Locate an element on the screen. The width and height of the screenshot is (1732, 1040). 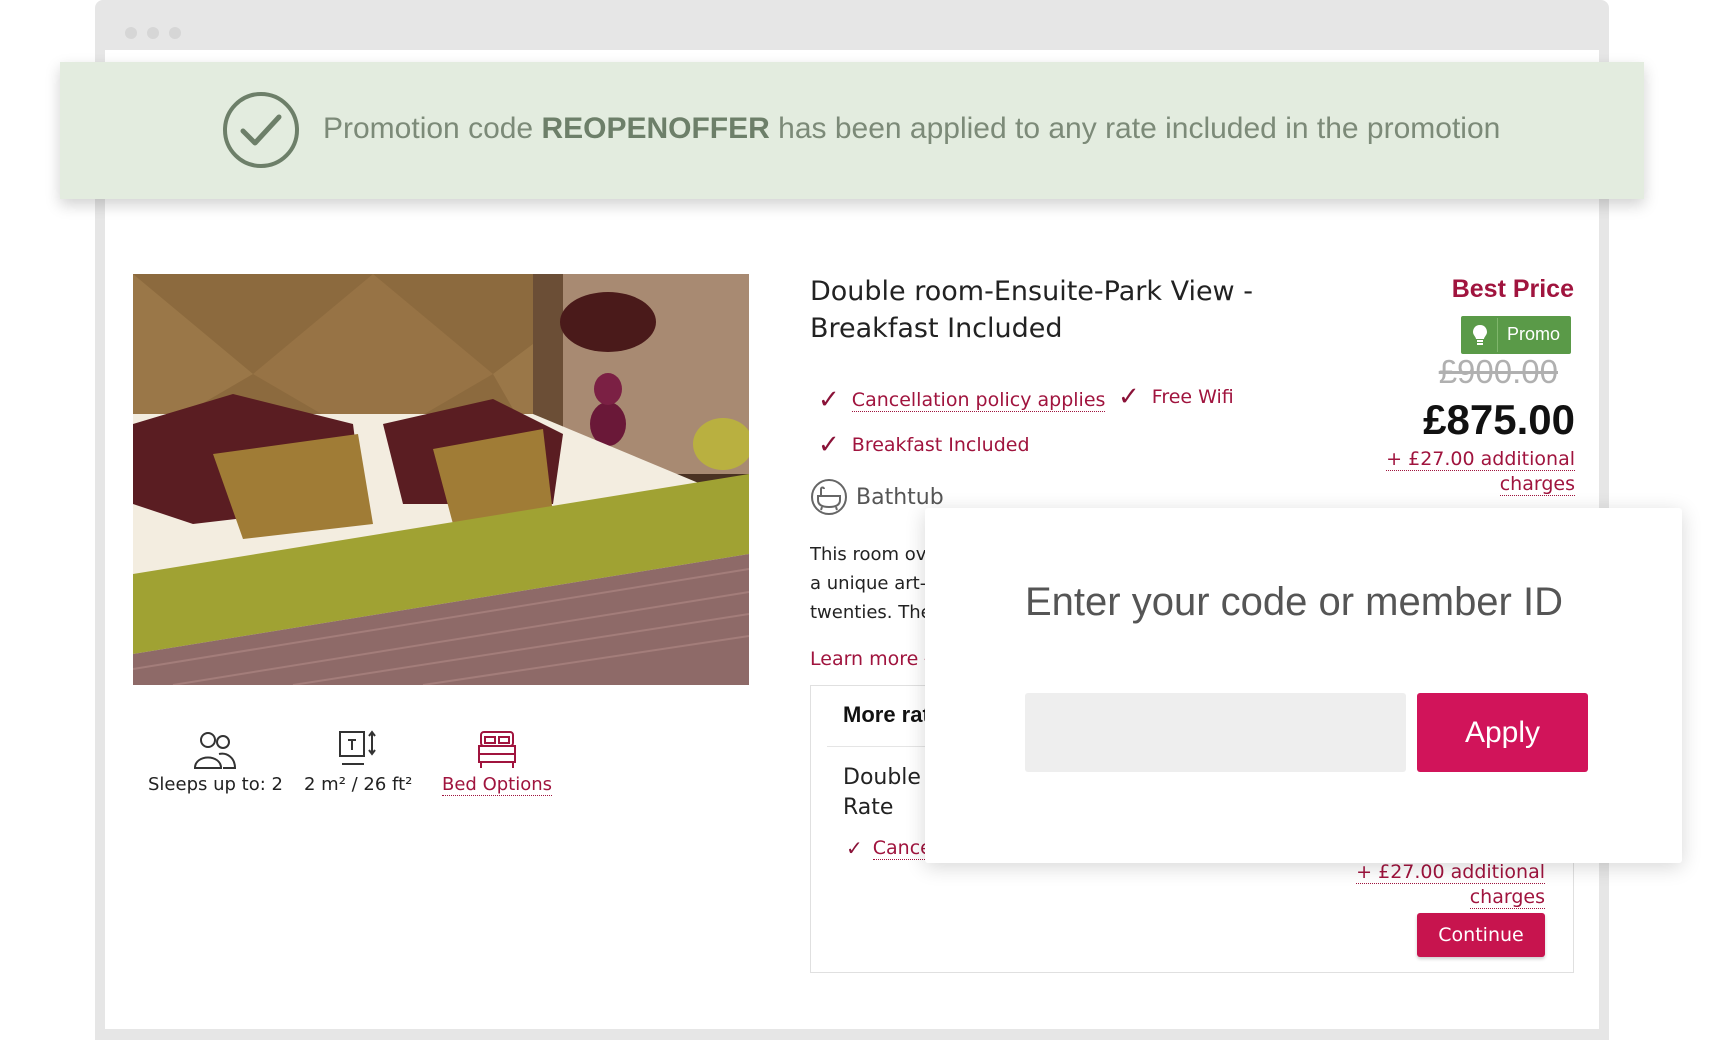
learn-more-link: Learn more ▾ is located at coordinates (870, 659).